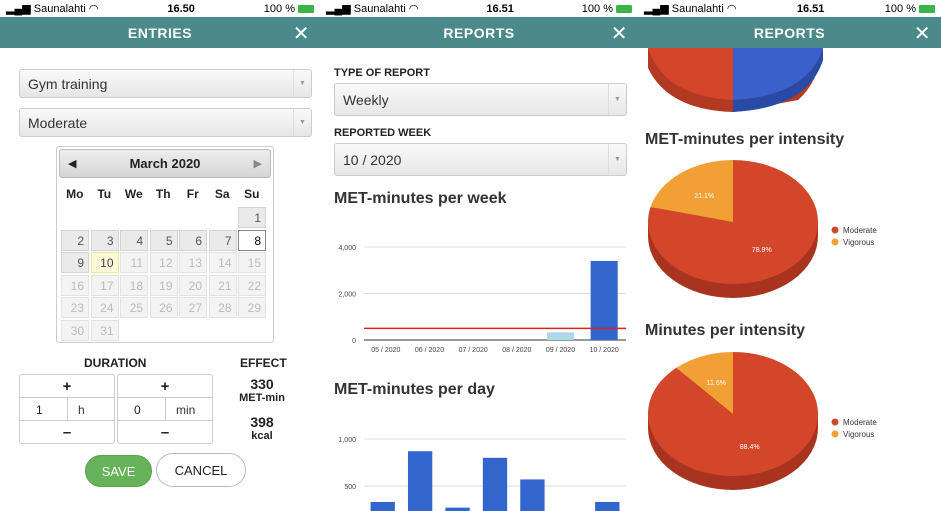  Describe the element at coordinates (134, 262) in the screenshot. I see `calendar-day: 11` at that location.